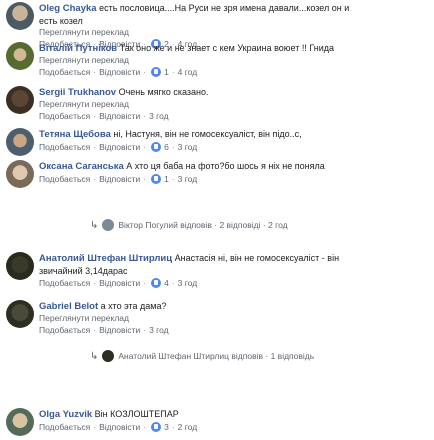 The height and width of the screenshot is (440, 434). I want to click on comment-author: Анатолий Штефан Штирлиц, so click(105, 258).